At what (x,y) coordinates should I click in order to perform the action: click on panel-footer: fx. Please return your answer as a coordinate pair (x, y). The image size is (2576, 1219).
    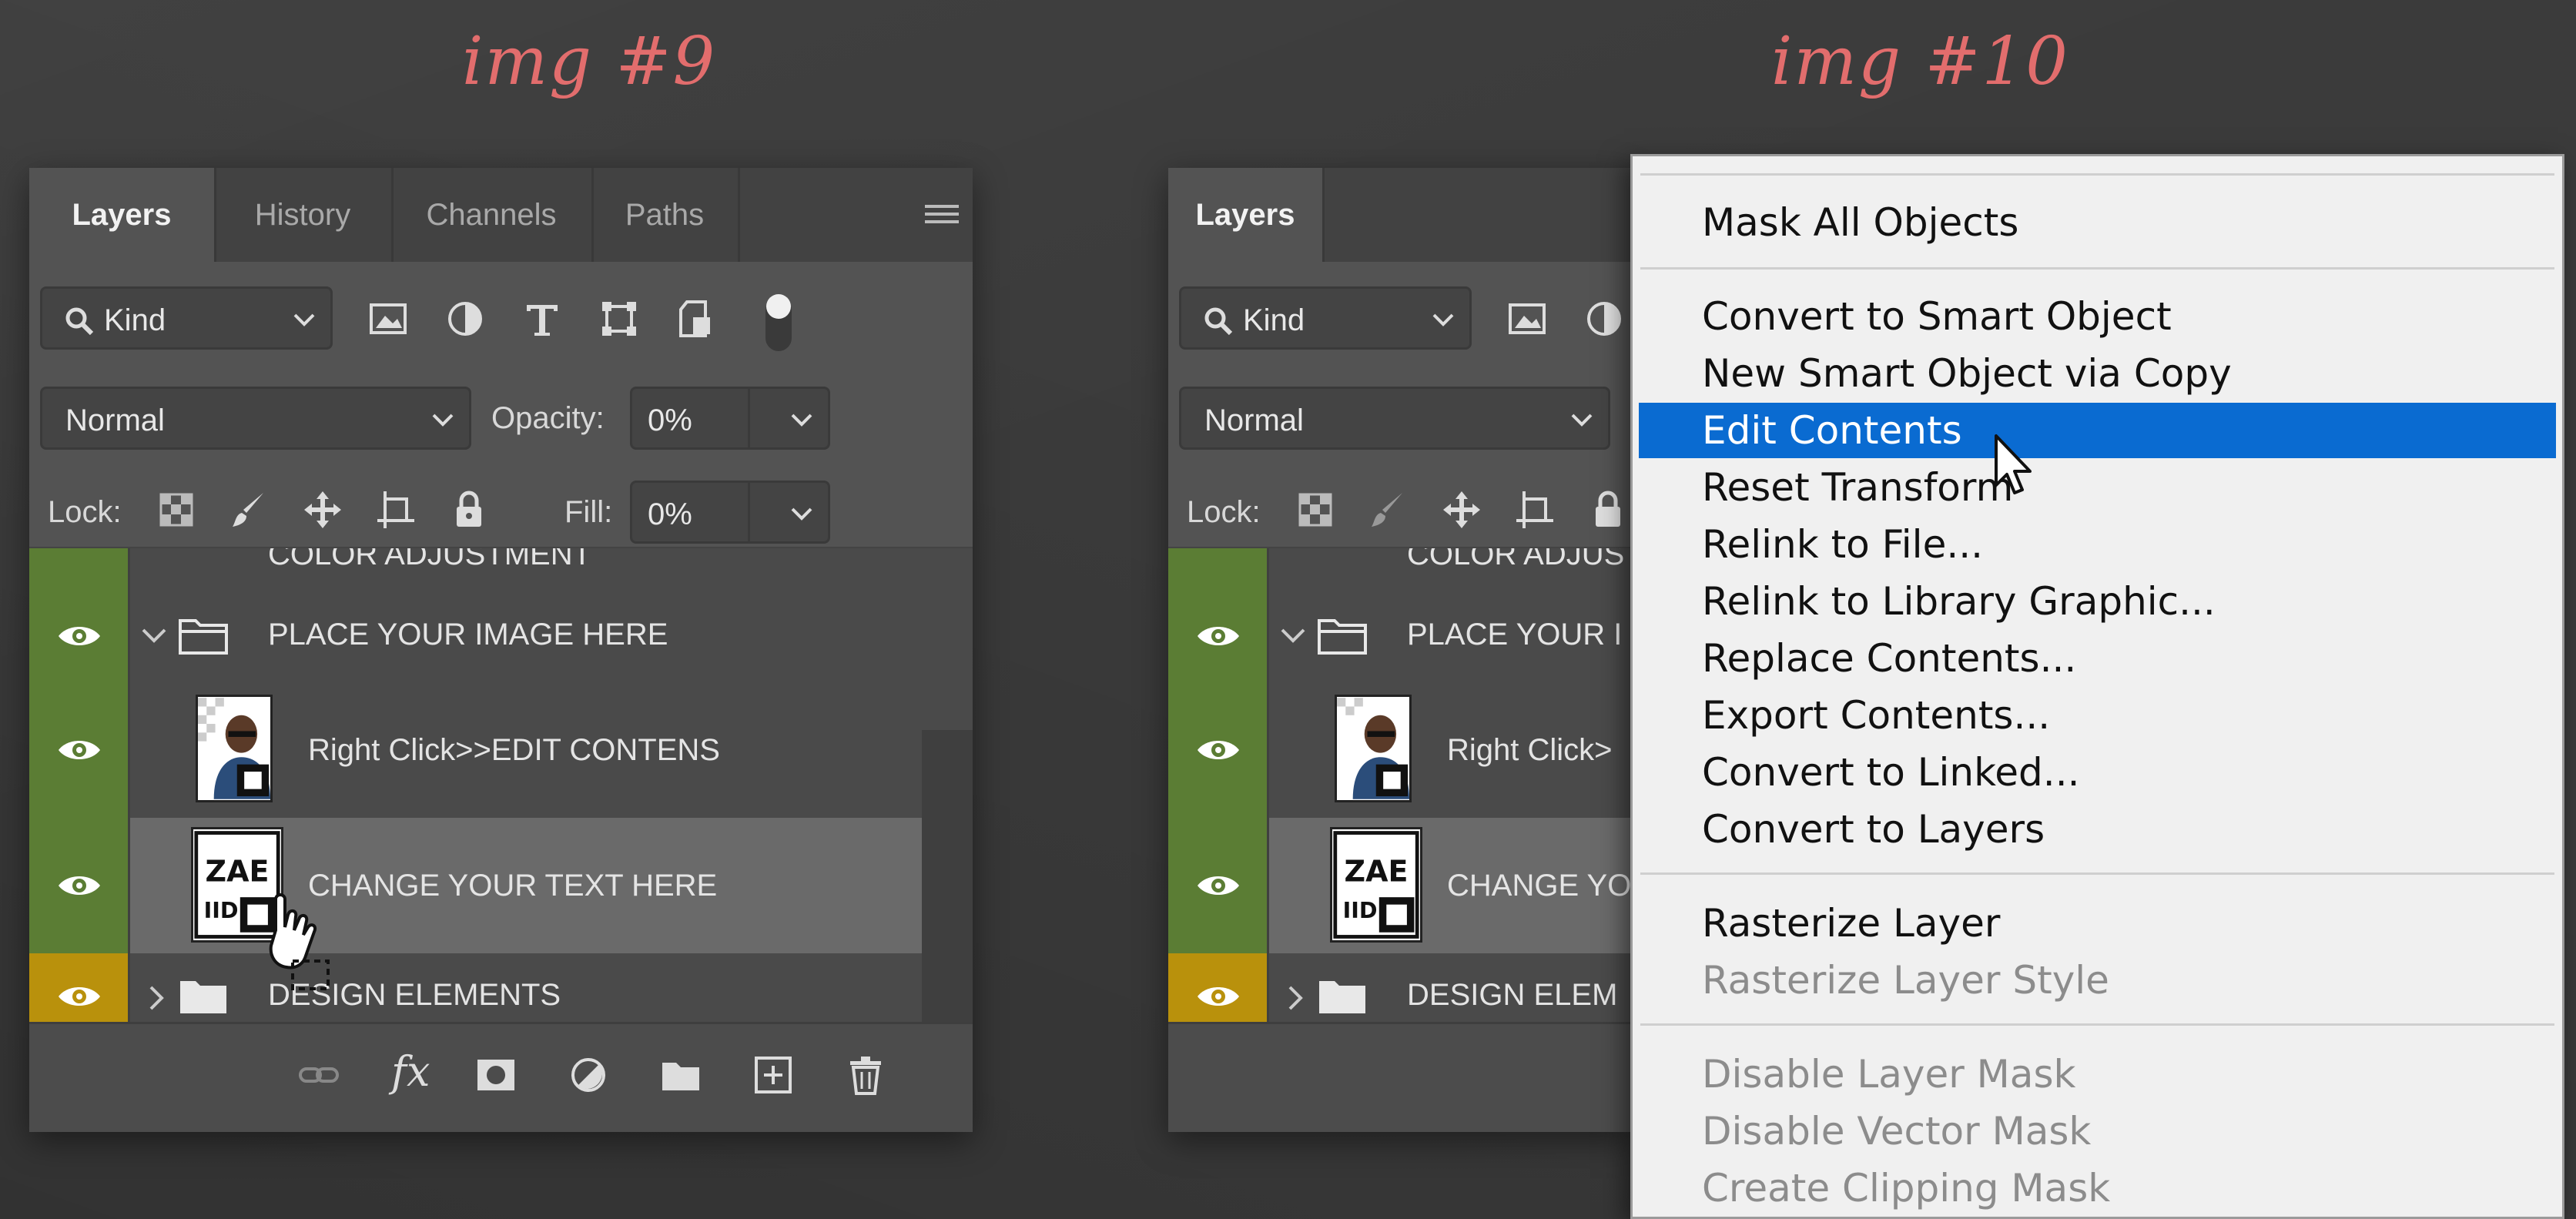
    Looking at the image, I should click on (501, 1077).